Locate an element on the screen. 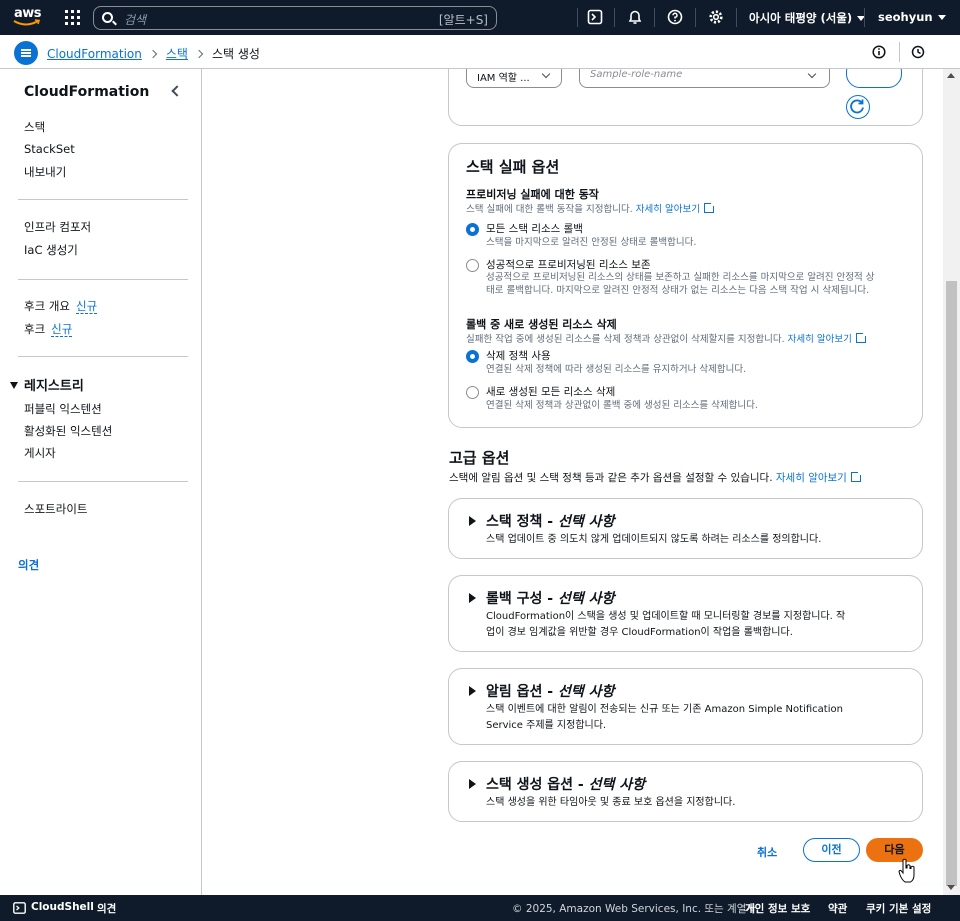  stack-creation-options-title: 스택 생성 옵션 - 선택 사항 is located at coordinates (565, 785).